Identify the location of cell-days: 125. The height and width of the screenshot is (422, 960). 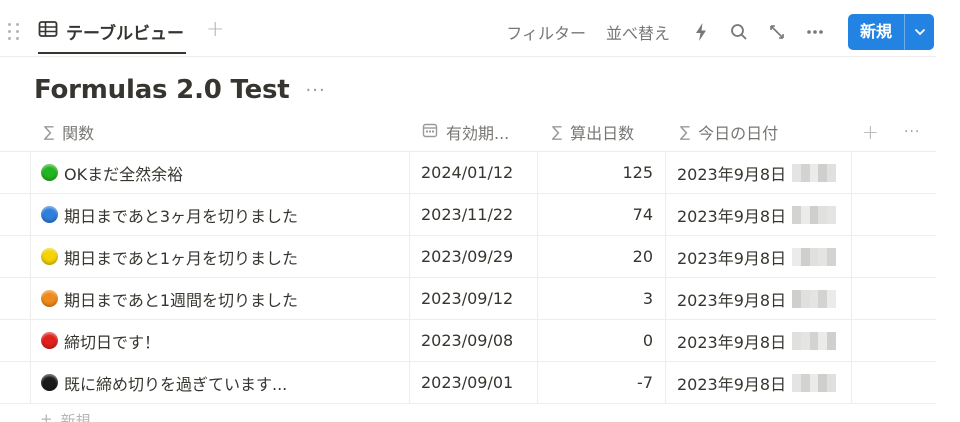
(602, 172).